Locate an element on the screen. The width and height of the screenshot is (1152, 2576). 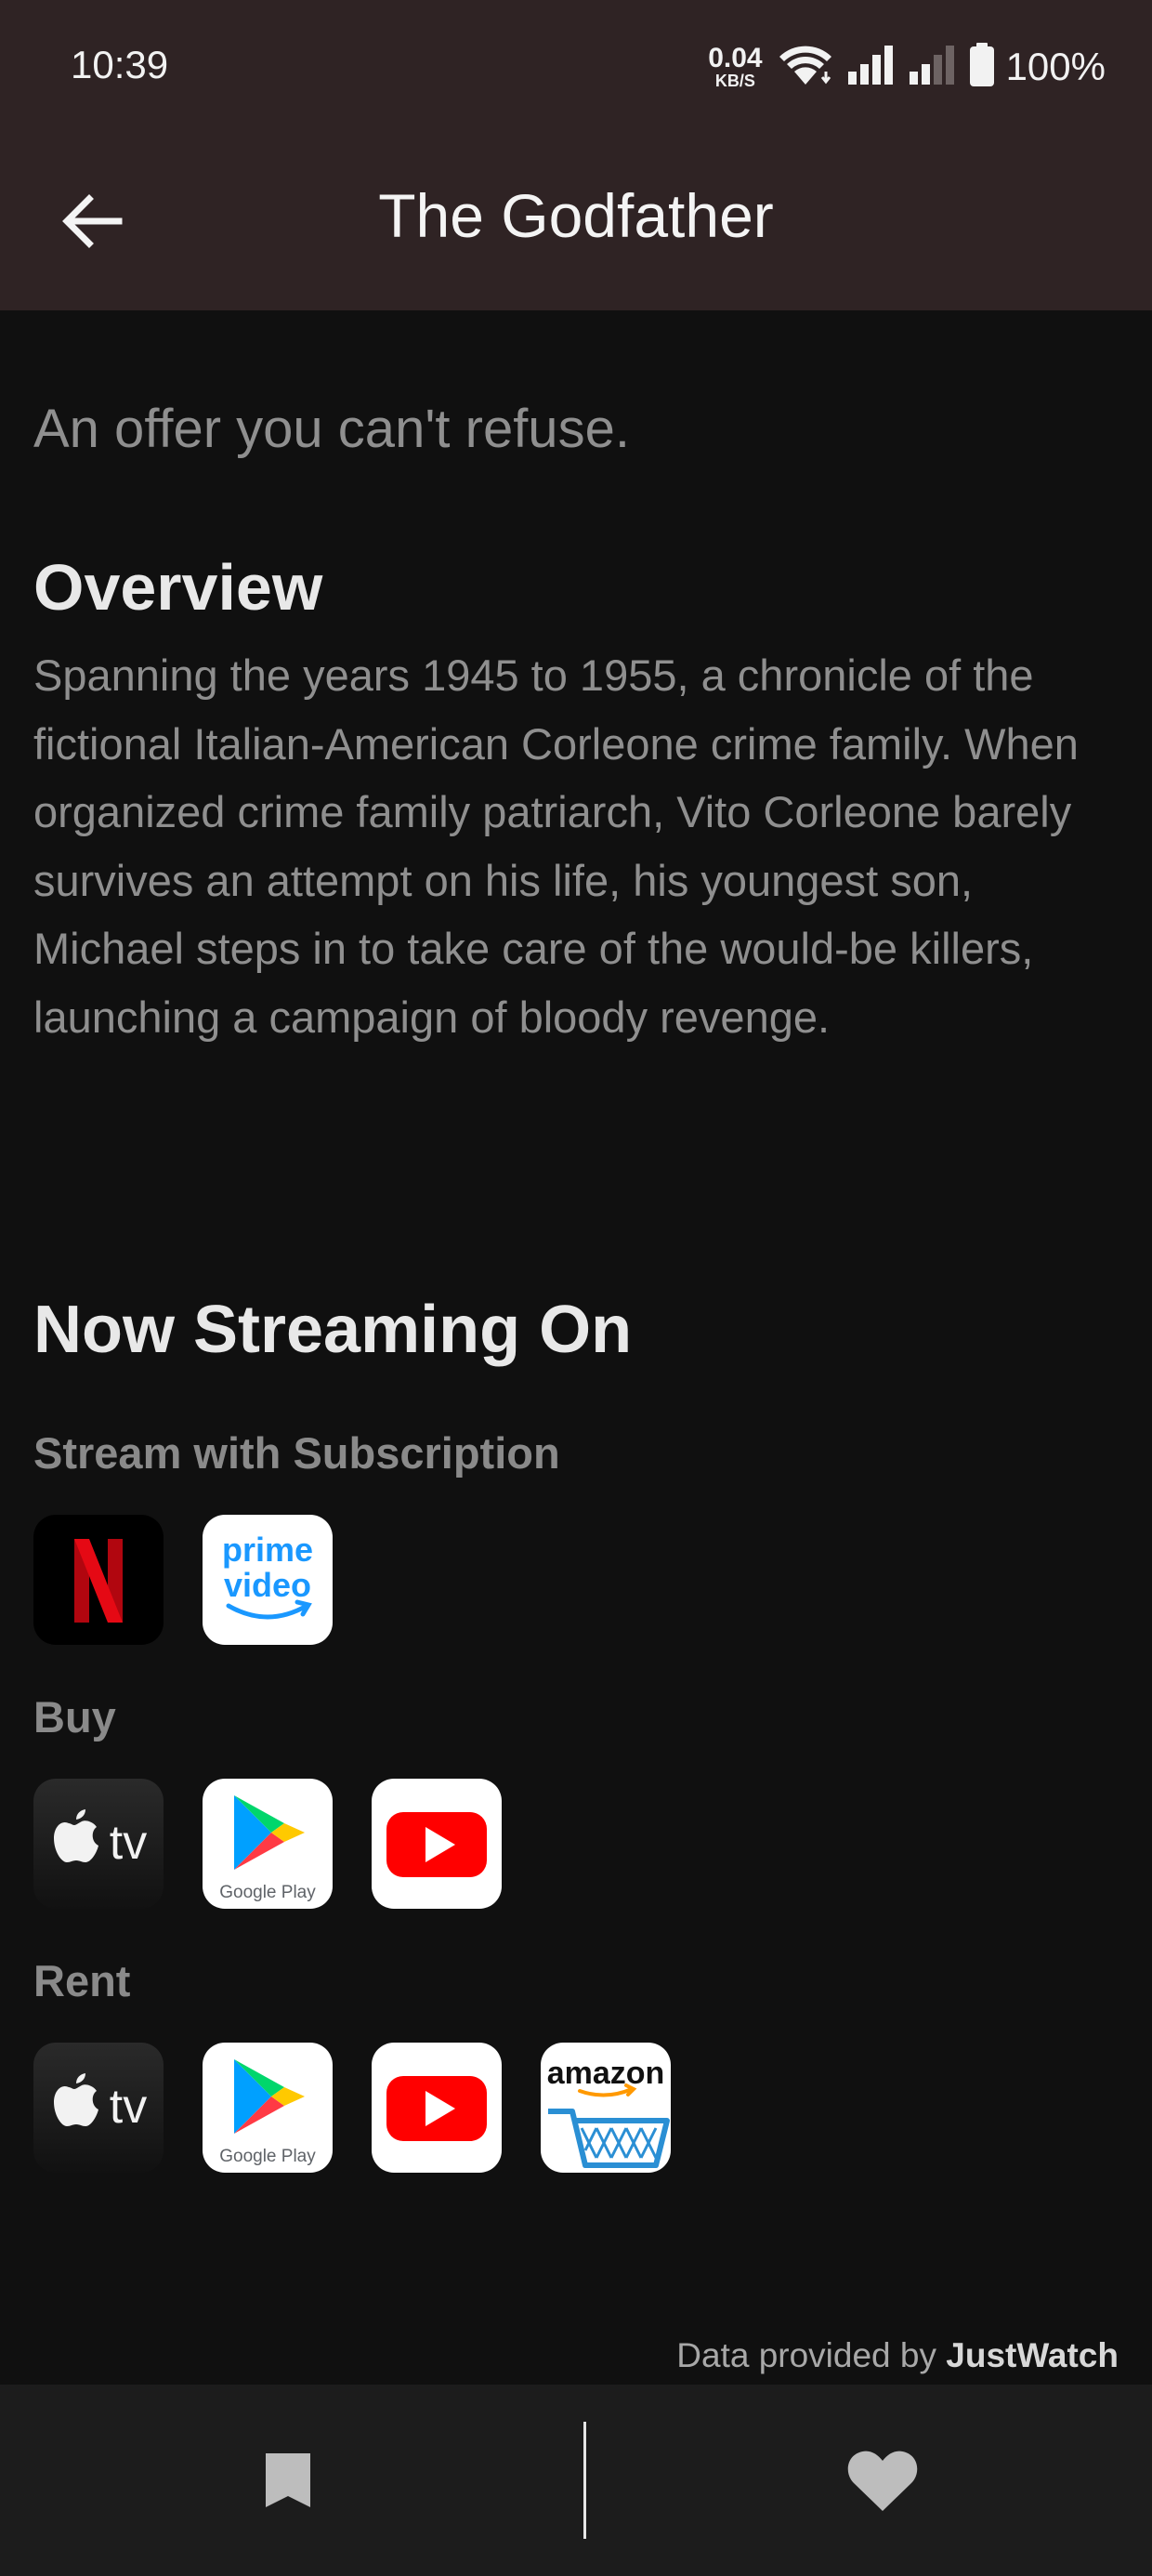
rent-providers: tv Google Play amazon is located at coordinates (352, 2108).